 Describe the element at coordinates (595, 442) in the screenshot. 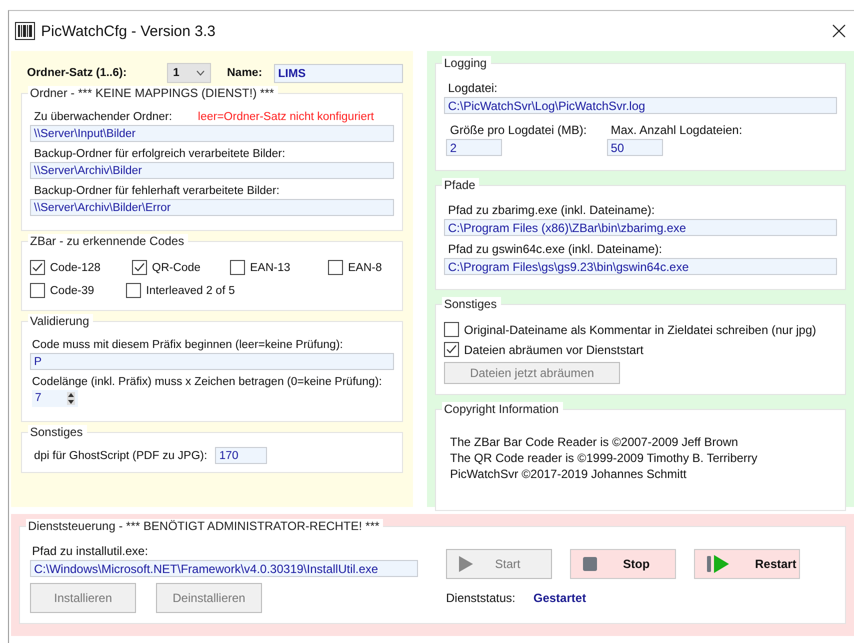

I see `copyright-line: The ZBar Bar Code Reader is ©2007-2009 Jeff Brown` at that location.